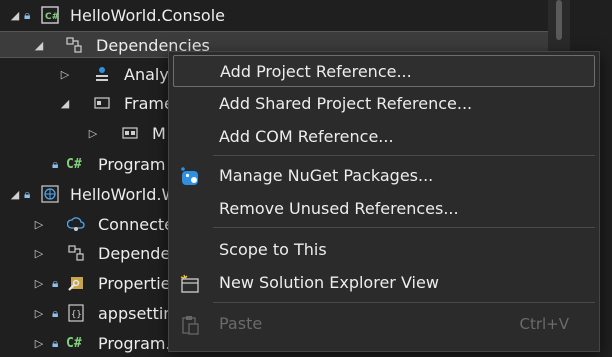  Describe the element at coordinates (190, 284) in the screenshot. I see `new-explorer-view-icon` at that location.